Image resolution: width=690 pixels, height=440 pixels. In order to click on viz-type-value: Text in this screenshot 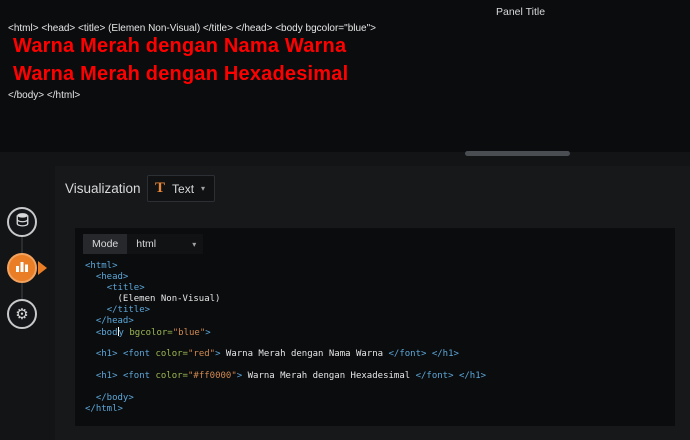, I will do `click(183, 188)`.